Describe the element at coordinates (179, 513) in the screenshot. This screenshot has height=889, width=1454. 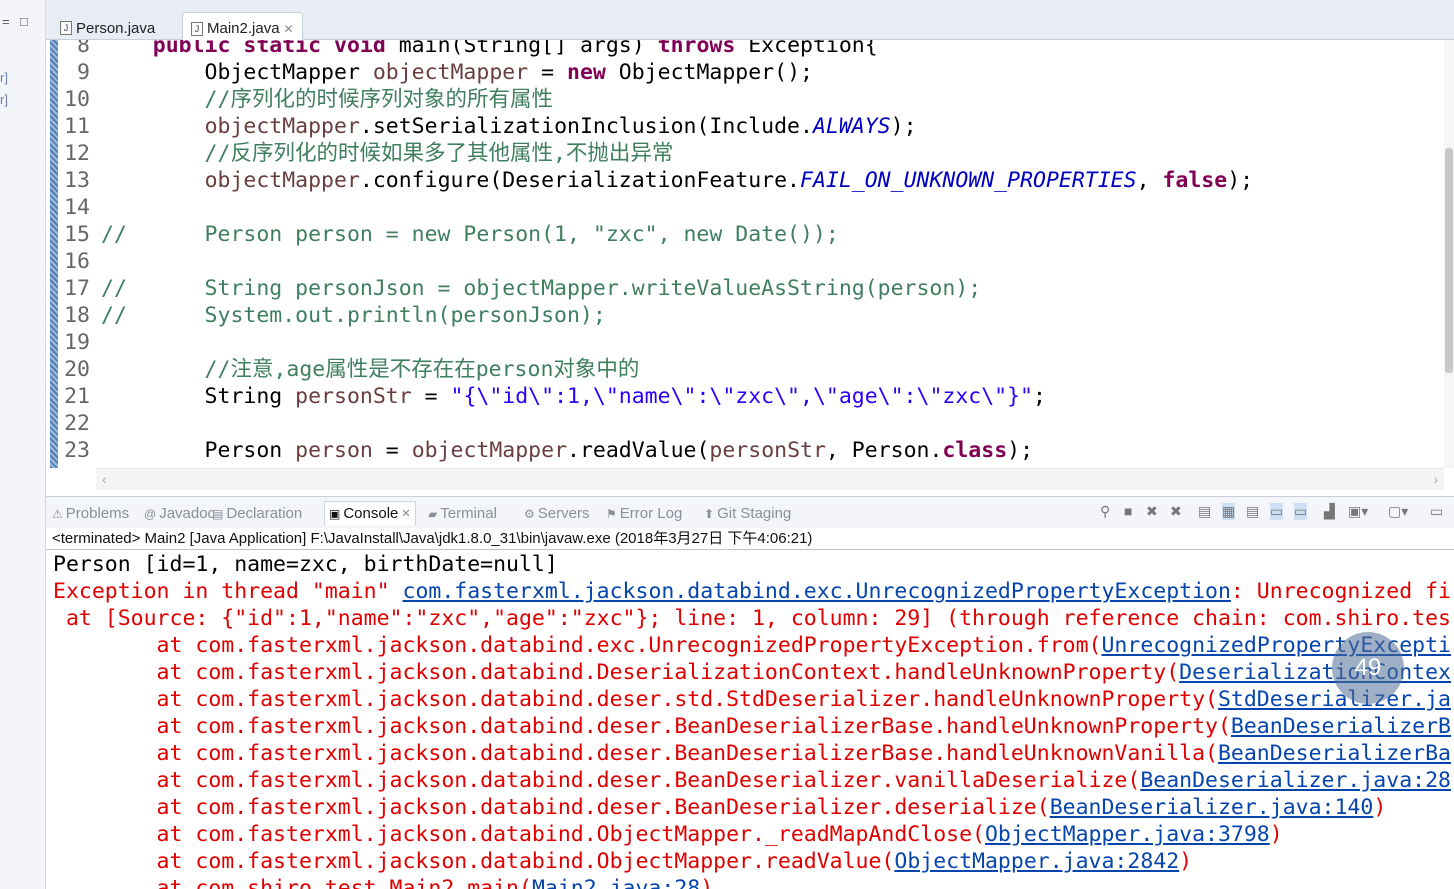
I see `tab-javadoc: @ Javadoc` at that location.